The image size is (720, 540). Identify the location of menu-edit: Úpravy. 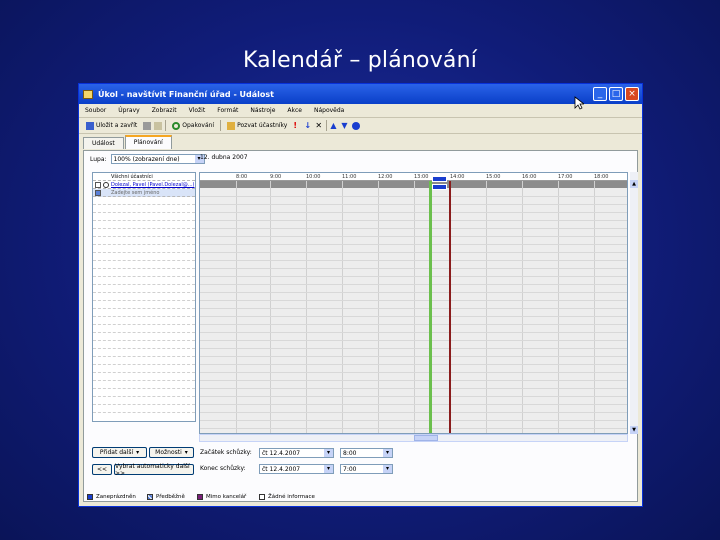
(128, 110).